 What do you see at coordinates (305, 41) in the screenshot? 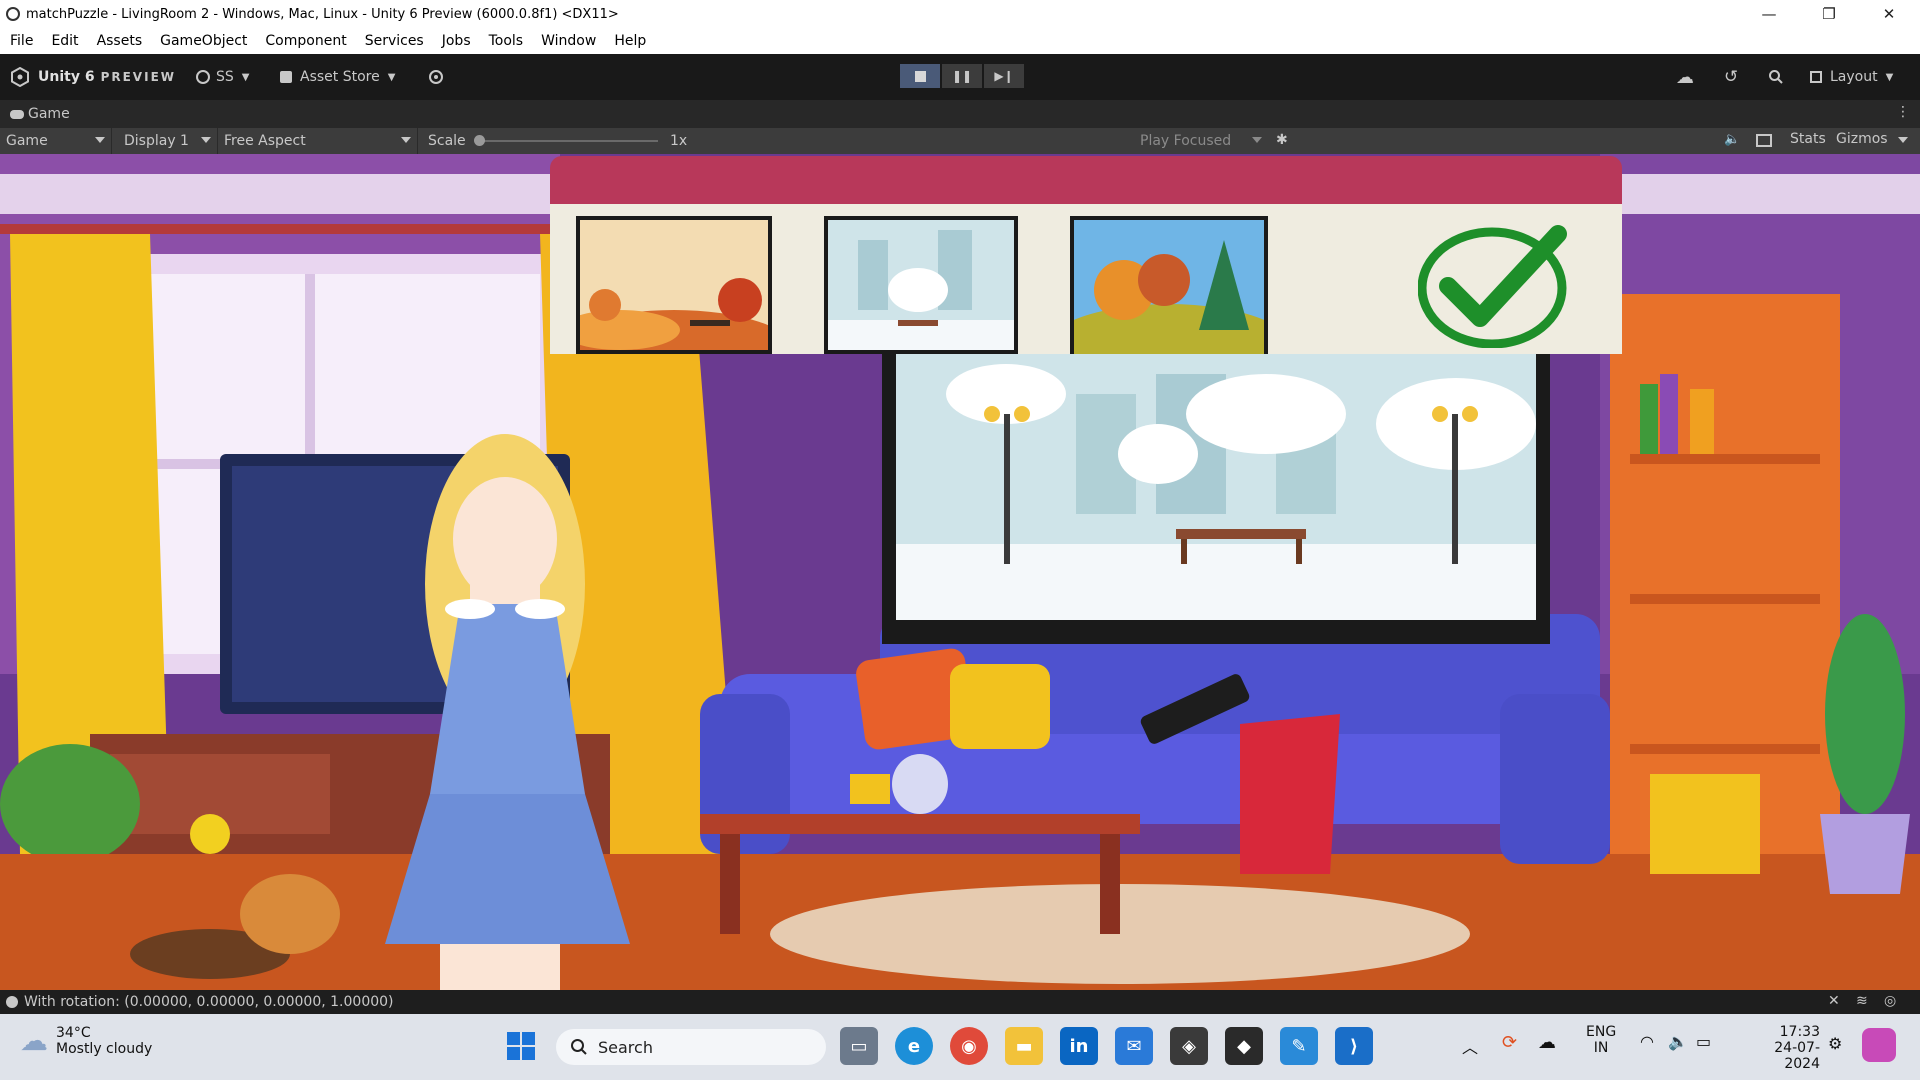
I see `menu-component: Component` at bounding box center [305, 41].